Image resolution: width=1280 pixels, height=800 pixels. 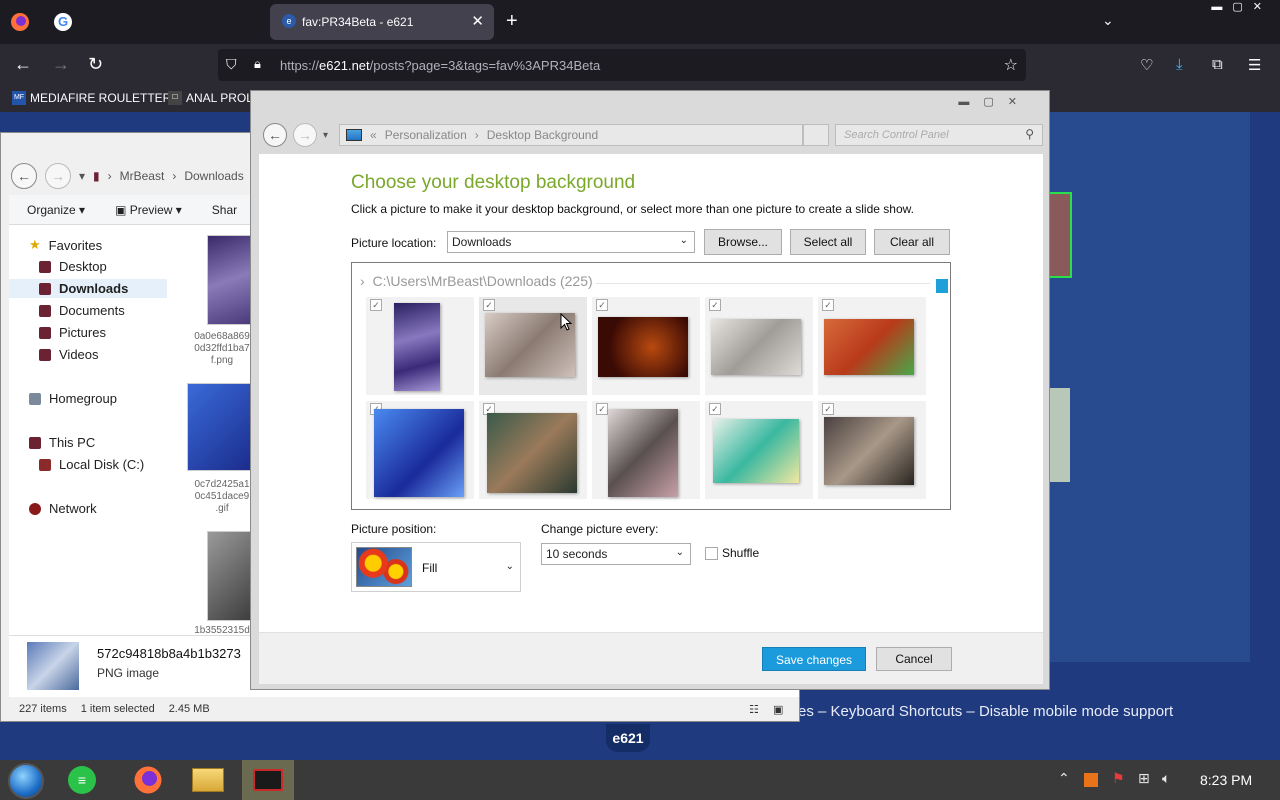 What do you see at coordinates (476, 281) in the screenshot?
I see `gallery-folder-header: › C:\Users\MrBeast\Downloads (225)` at bounding box center [476, 281].